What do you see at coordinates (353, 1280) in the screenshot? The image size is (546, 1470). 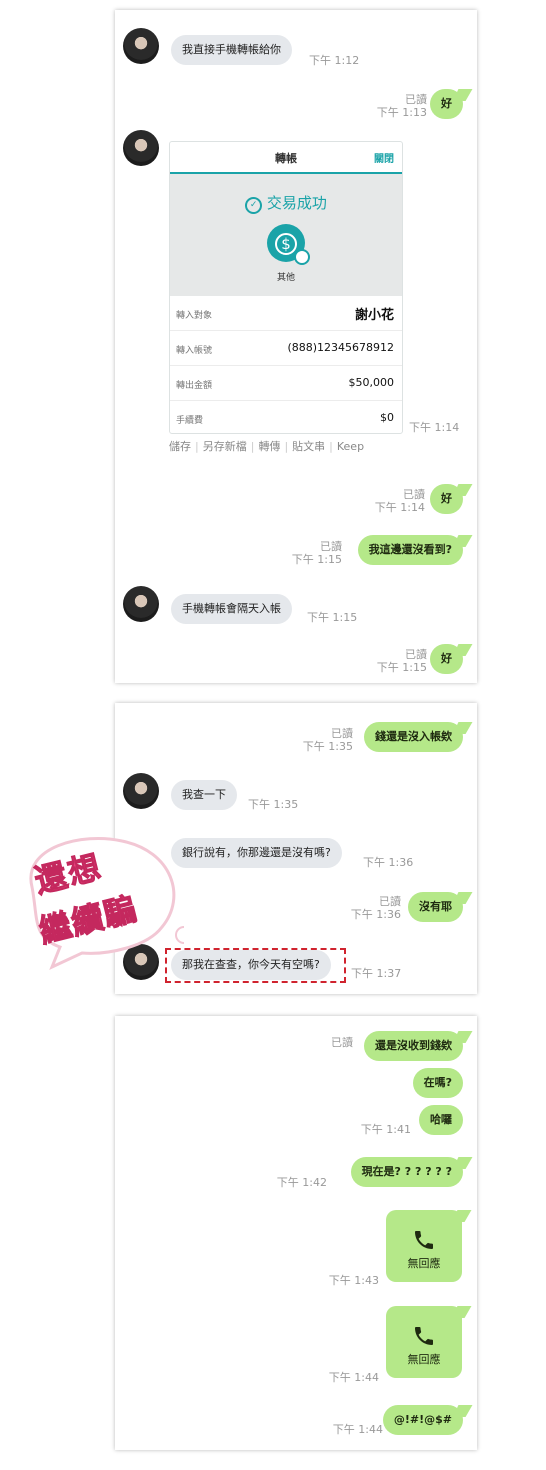 I see `timestamp: 下午 1:43` at bounding box center [353, 1280].